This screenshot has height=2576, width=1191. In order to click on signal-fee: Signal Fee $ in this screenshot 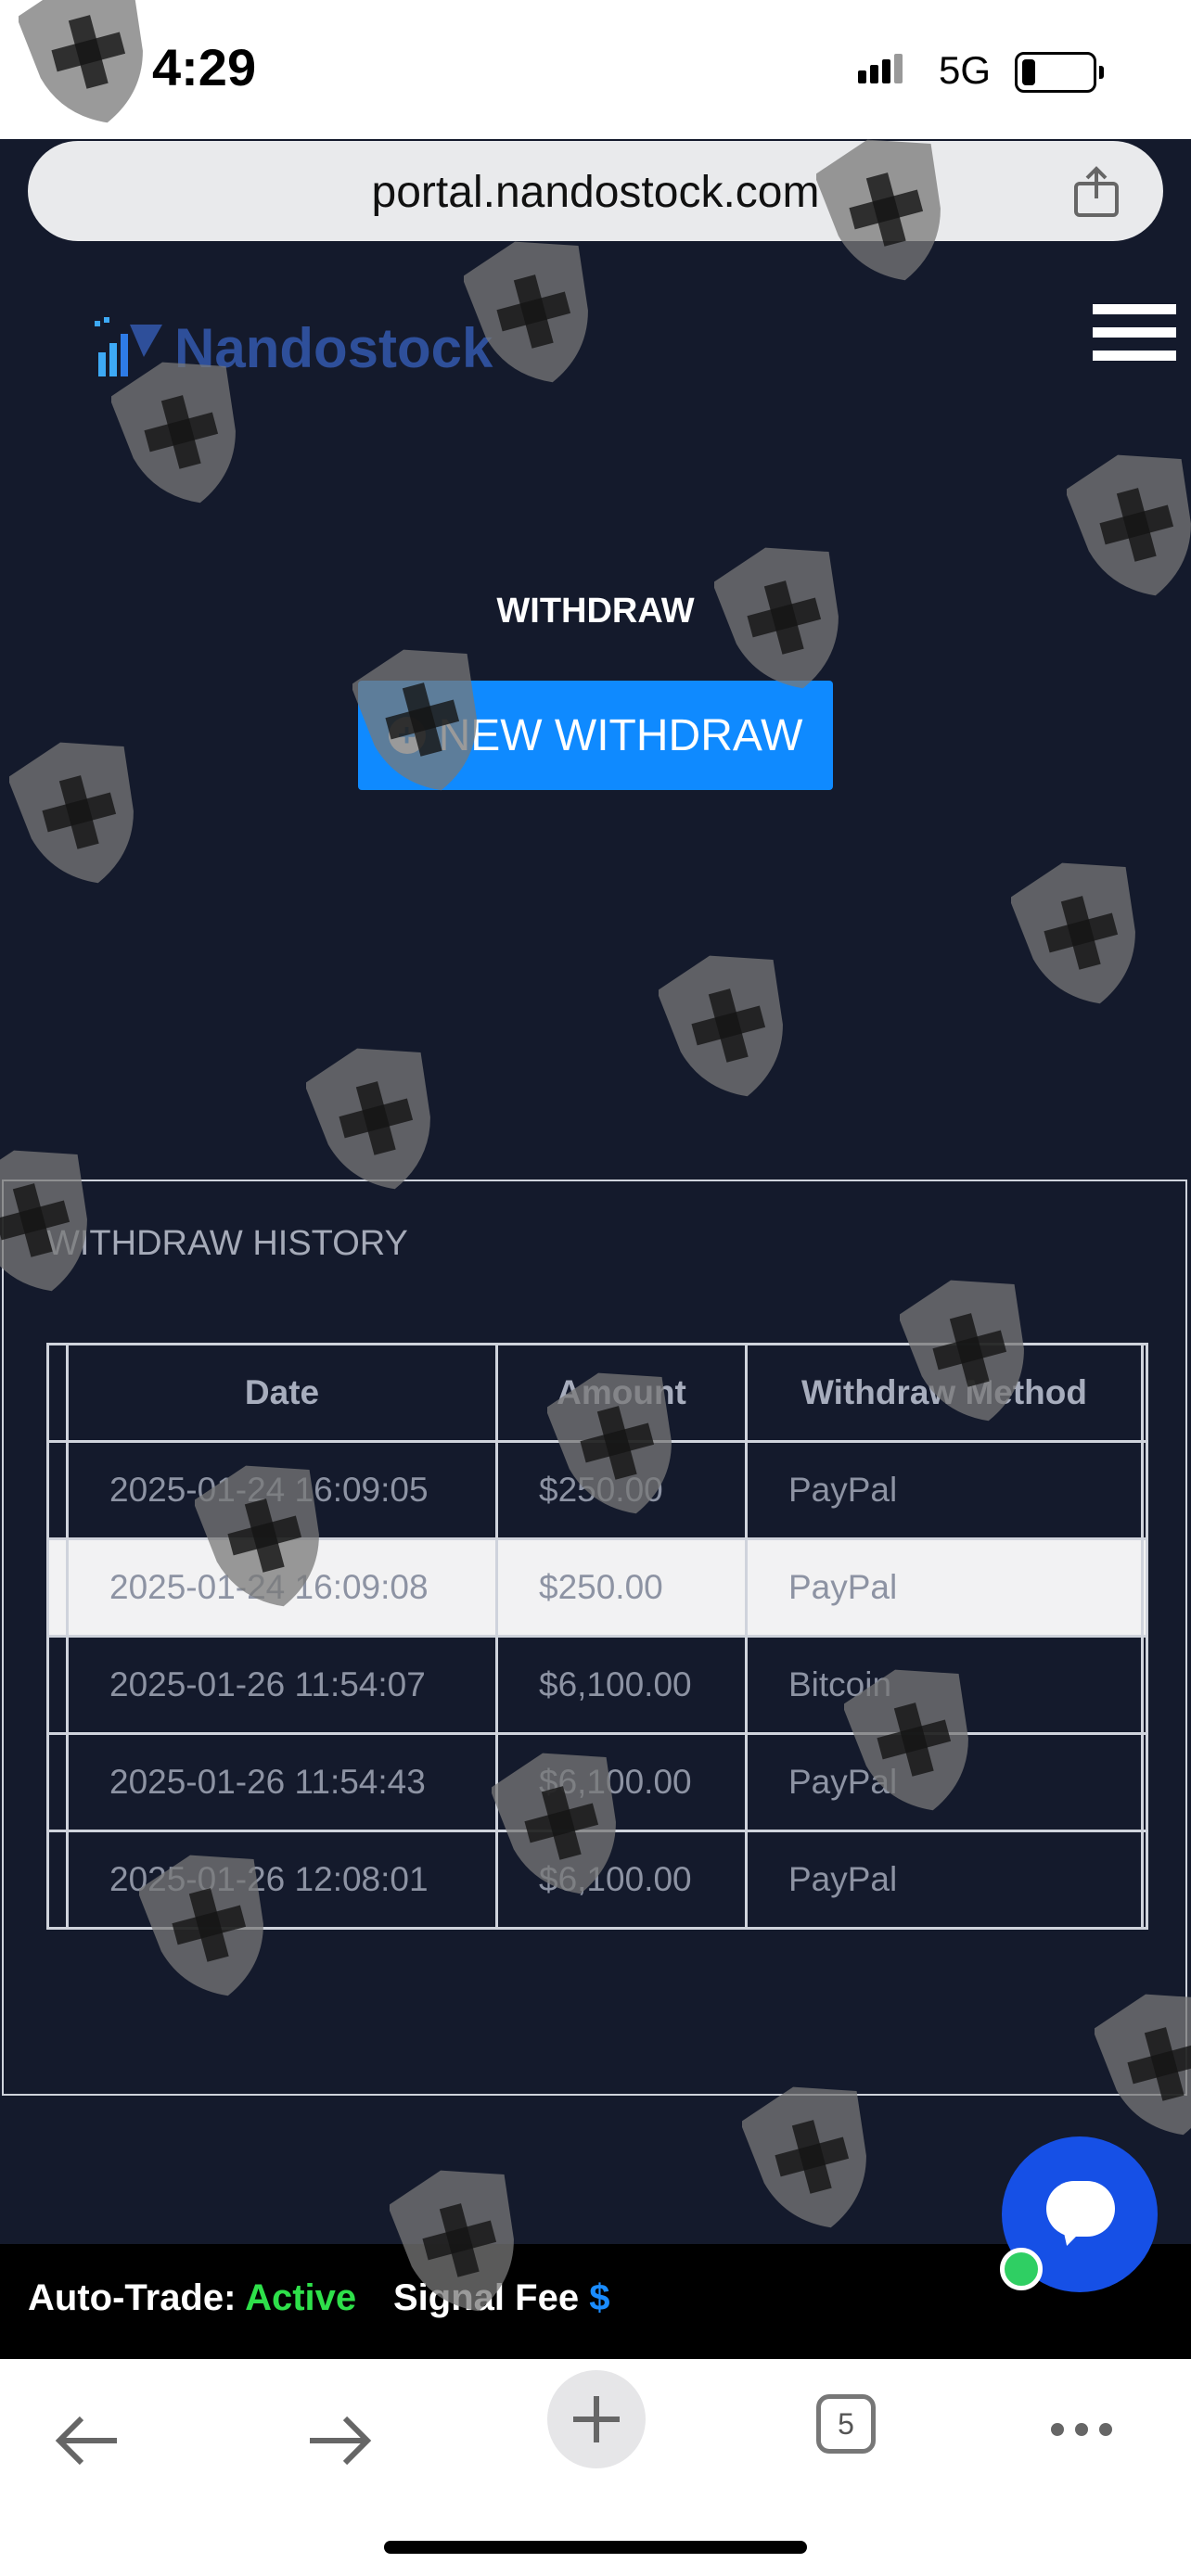, I will do `click(501, 2298)`.